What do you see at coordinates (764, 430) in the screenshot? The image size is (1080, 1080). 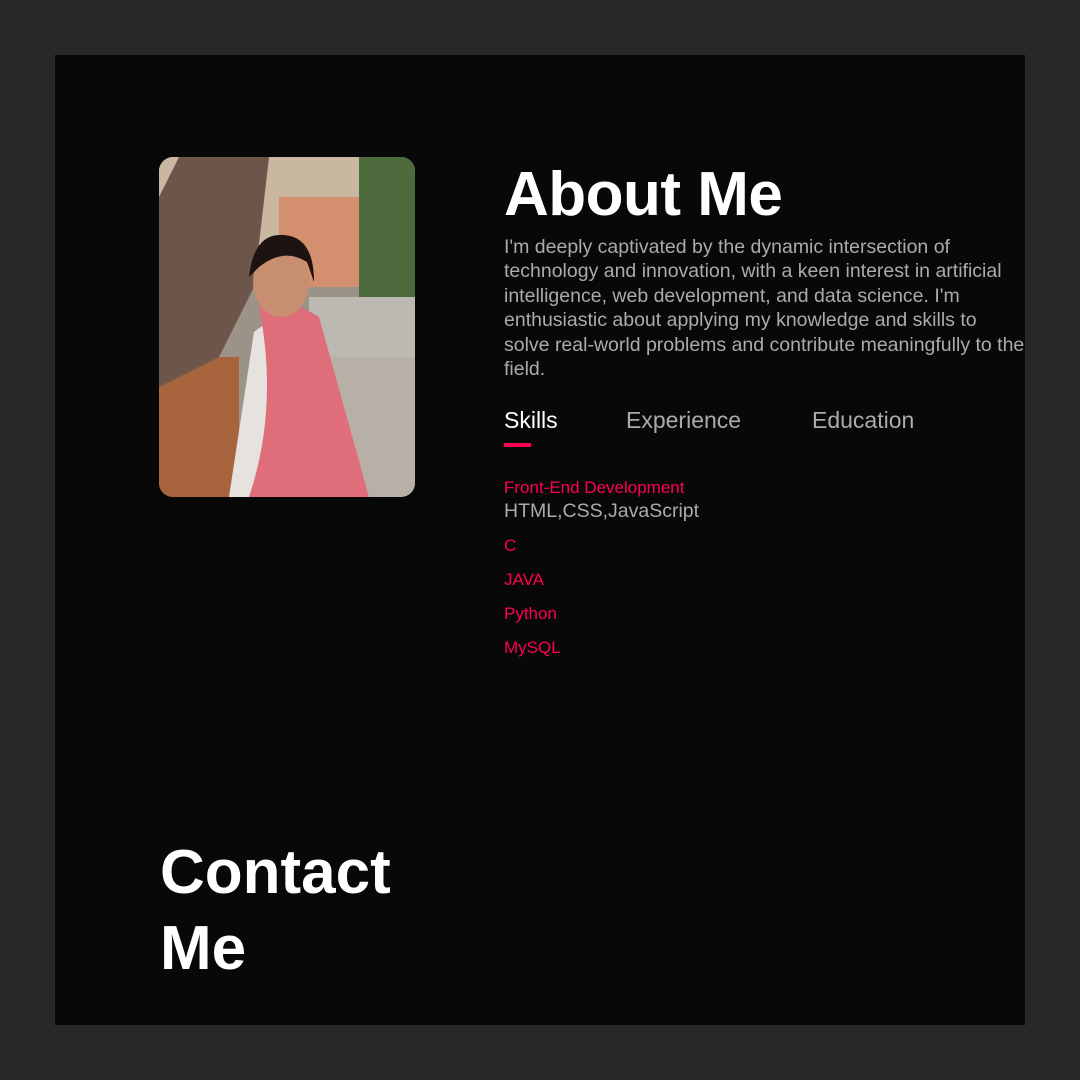 I see `tab-bar: Skills Experience Education` at bounding box center [764, 430].